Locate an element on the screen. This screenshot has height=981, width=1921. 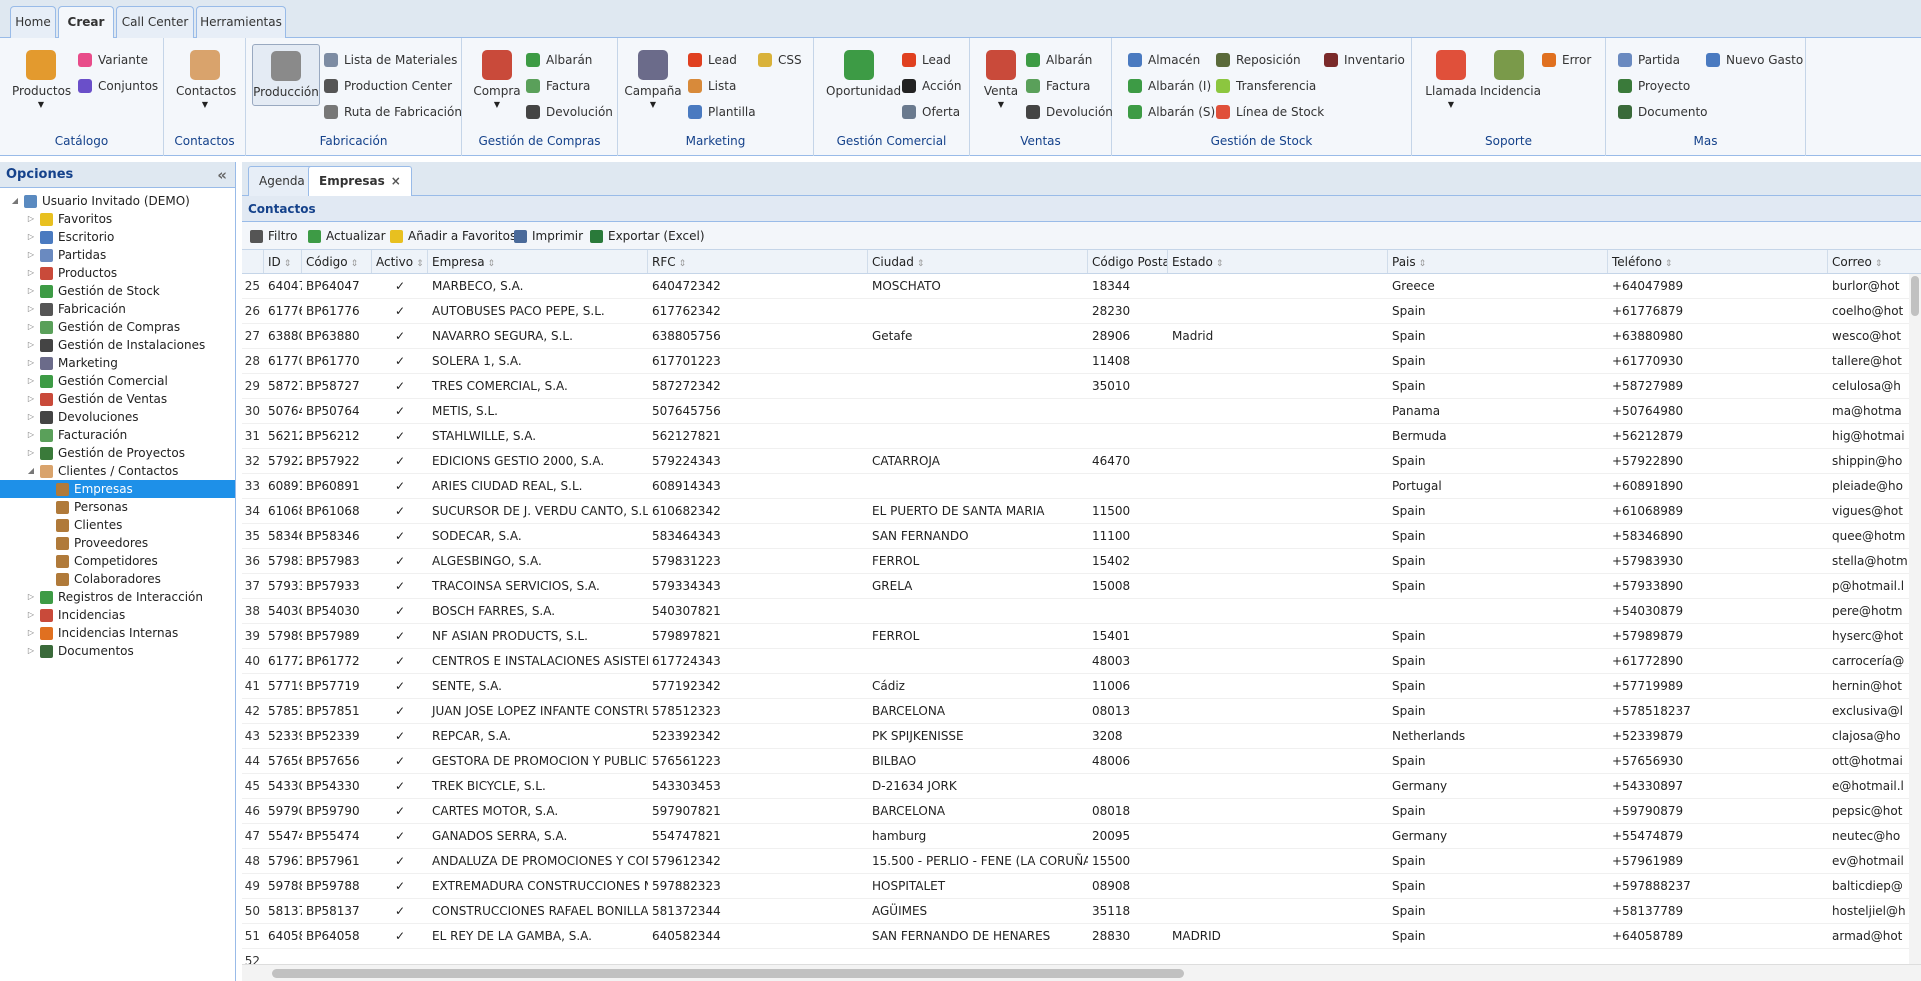
expanded-arrow-icon: ◢ is located at coordinates (31, 471).